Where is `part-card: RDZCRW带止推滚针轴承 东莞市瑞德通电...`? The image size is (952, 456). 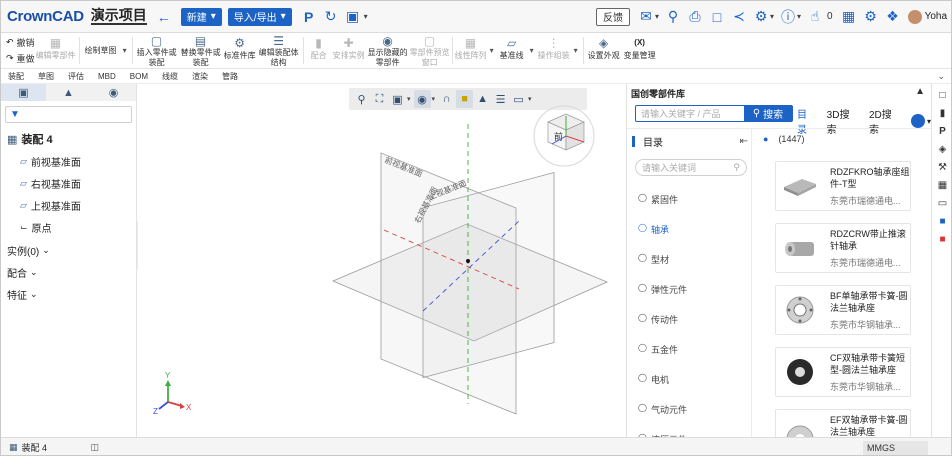 part-card: RDZCRW带止推滚针轴承 东莞市瑞德通电... is located at coordinates (843, 248).